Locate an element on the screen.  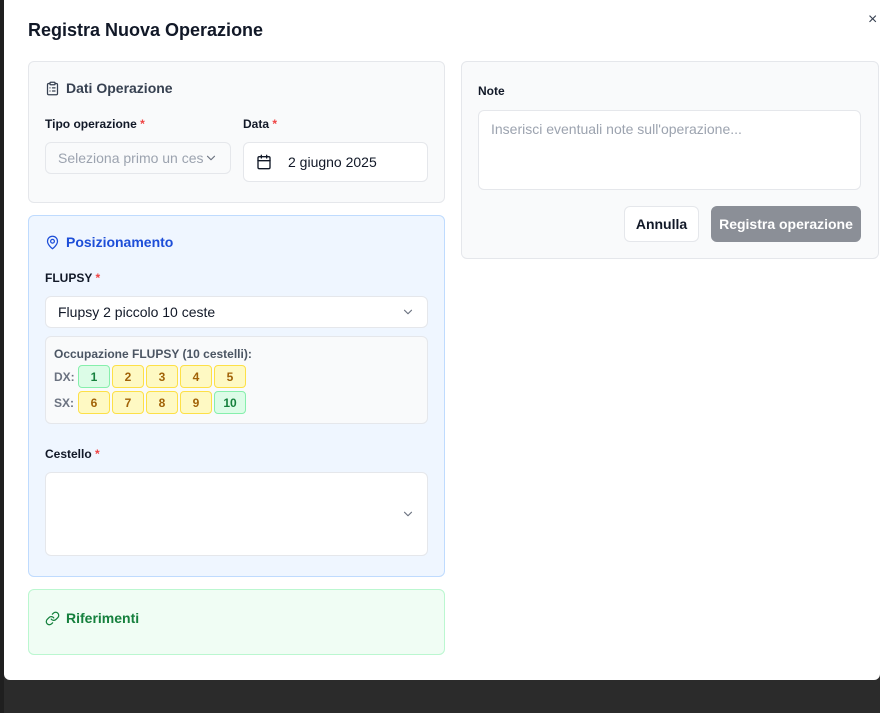
cestello-label: Cestello * is located at coordinates (72, 454).